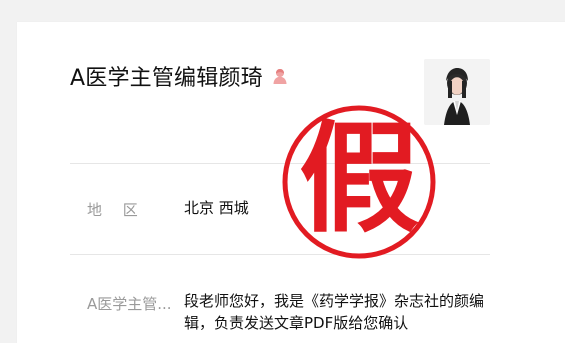  What do you see at coordinates (216, 208) in the screenshot?
I see `region-value: 北京 西城` at bounding box center [216, 208].